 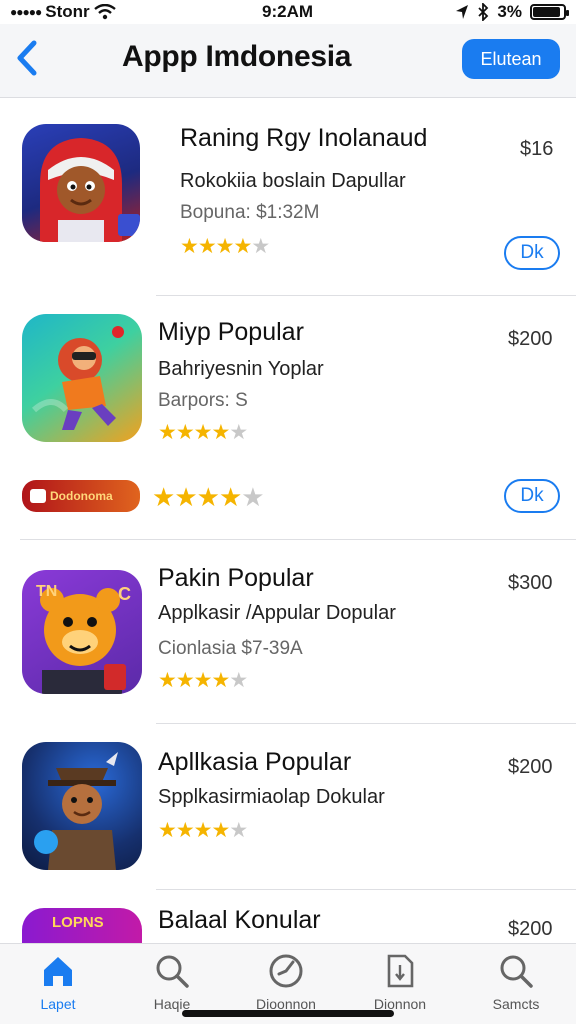 I want to click on tab-search-alt: Samcts, so click(x=516, y=982).